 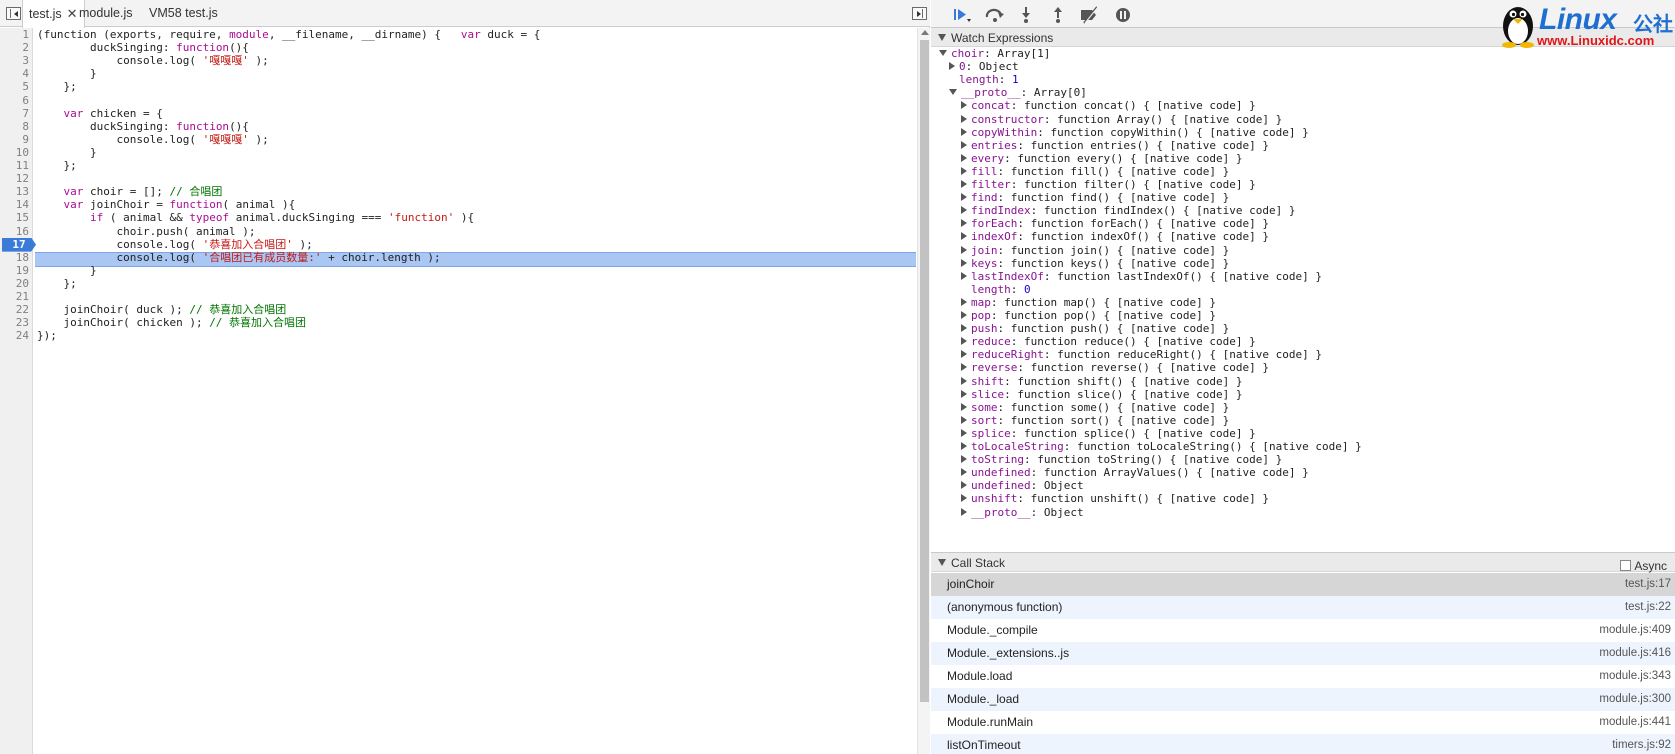 I want to click on line-number: 19, so click(x=14, y=271).